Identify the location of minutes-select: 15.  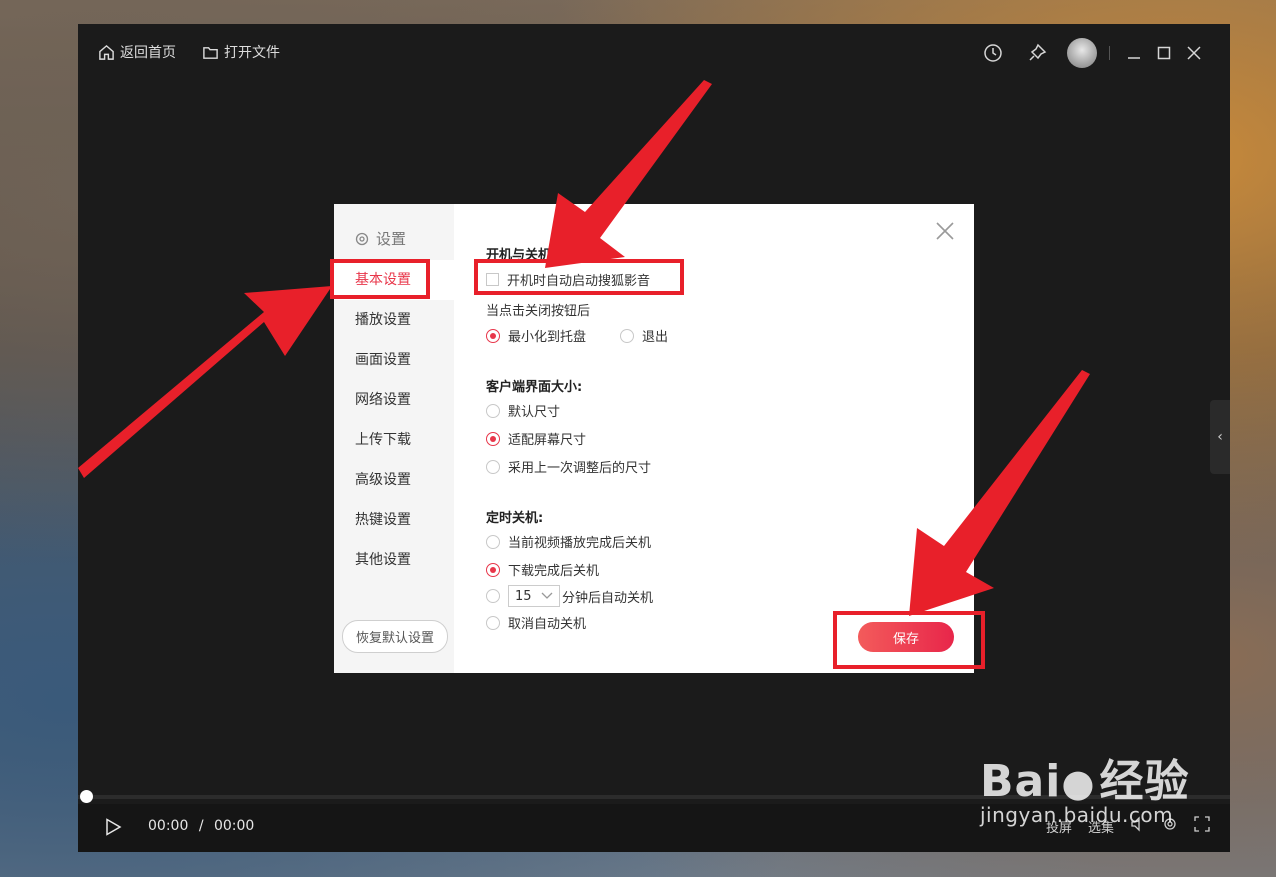
(534, 596).